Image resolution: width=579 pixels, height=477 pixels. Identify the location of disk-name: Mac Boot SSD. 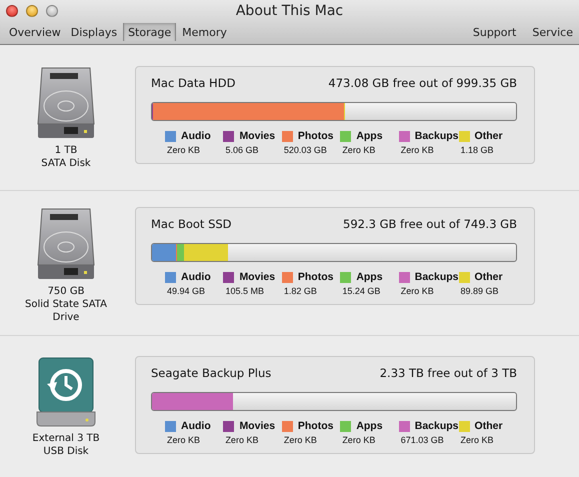
(191, 224).